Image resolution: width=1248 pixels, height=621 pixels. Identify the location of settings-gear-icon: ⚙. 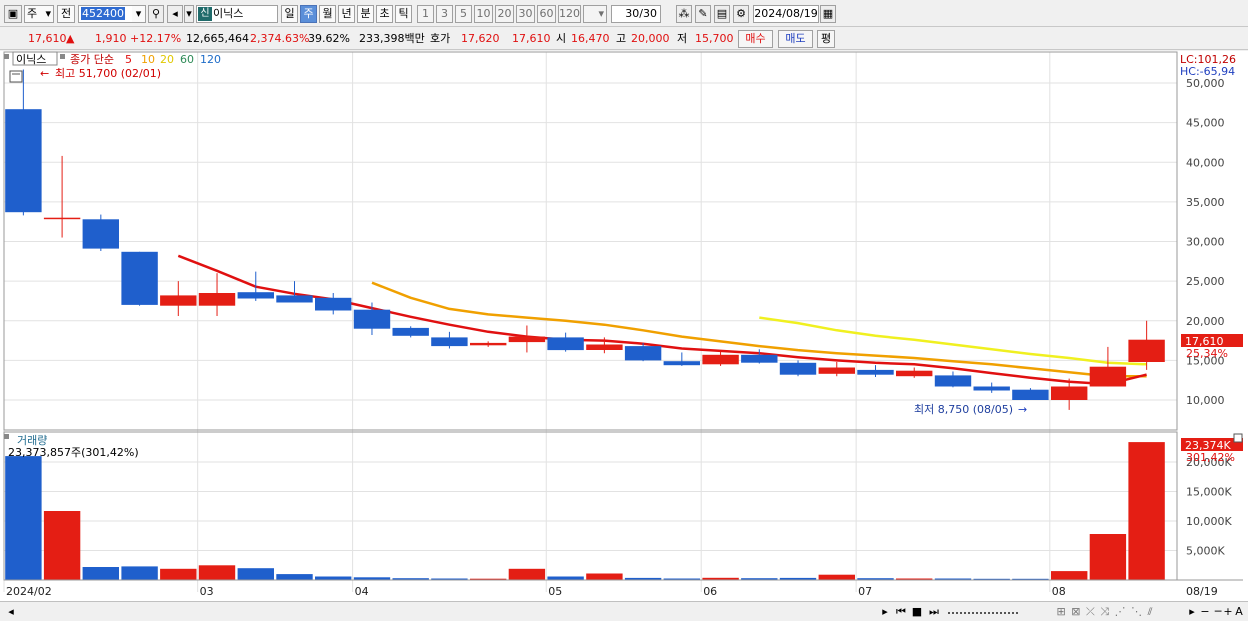
(741, 14).